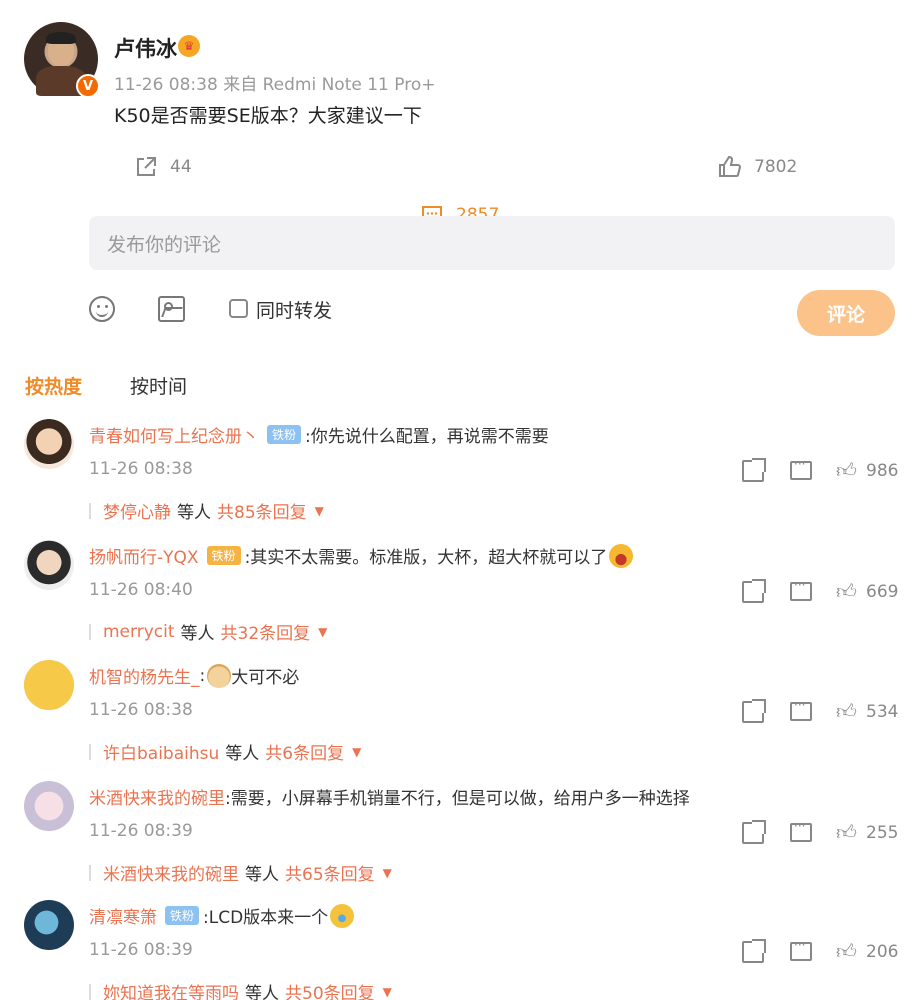 Image resolution: width=918 pixels, height=1000 pixels. What do you see at coordinates (776, 167) in the screenshot?
I see `like-count: 7802` at bounding box center [776, 167].